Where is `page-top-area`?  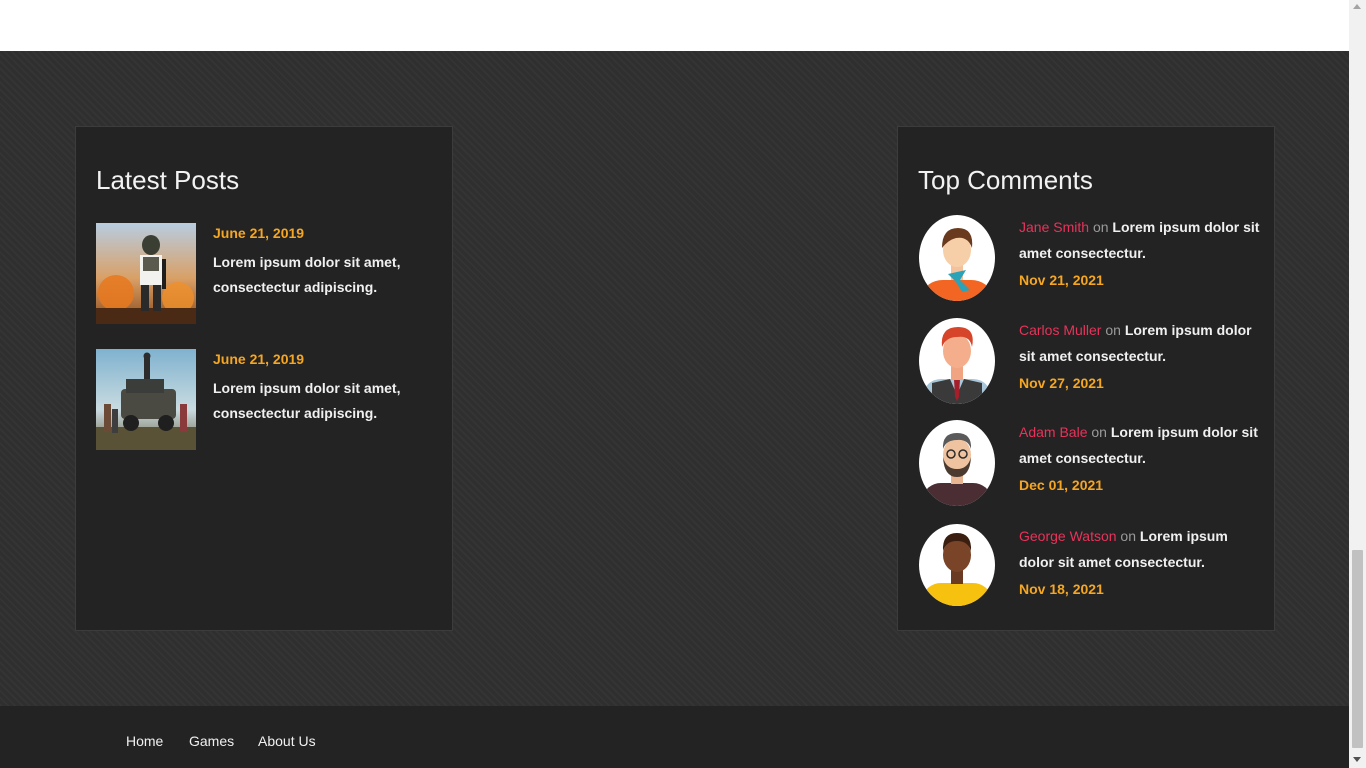 page-top-area is located at coordinates (674, 25).